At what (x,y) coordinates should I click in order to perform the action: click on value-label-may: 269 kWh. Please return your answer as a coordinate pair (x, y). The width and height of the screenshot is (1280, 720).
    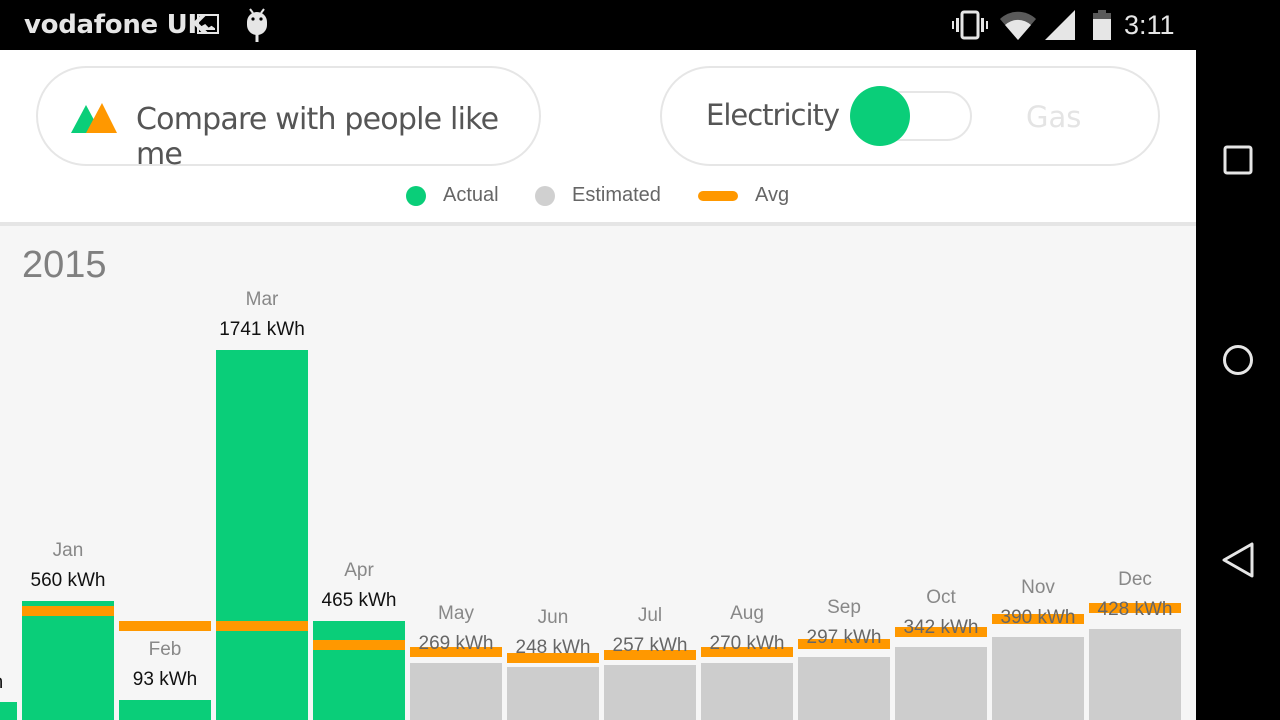
    Looking at the image, I should click on (456, 643).